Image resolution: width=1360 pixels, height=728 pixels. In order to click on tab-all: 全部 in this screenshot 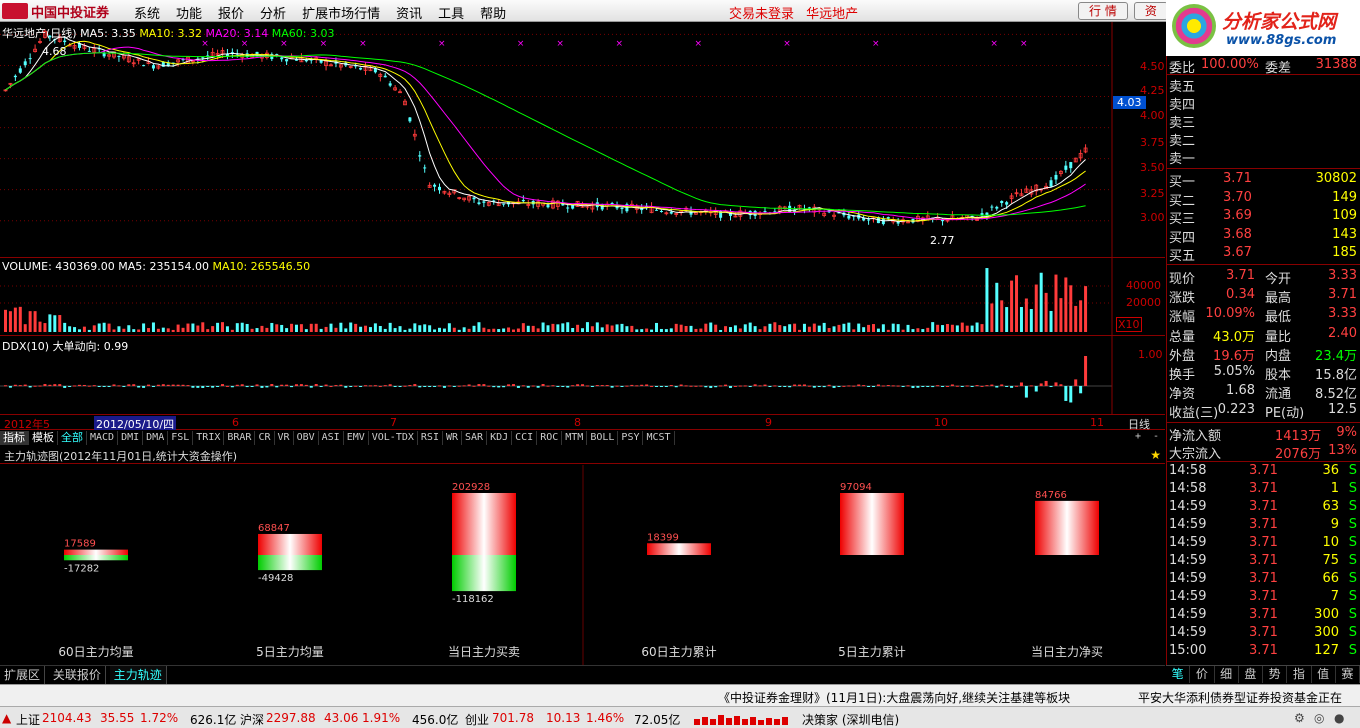, I will do `click(72, 438)`.